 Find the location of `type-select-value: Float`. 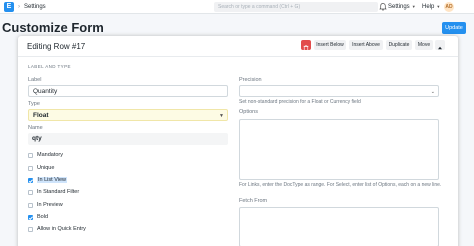

type-select-value: Float is located at coordinates (41, 115).